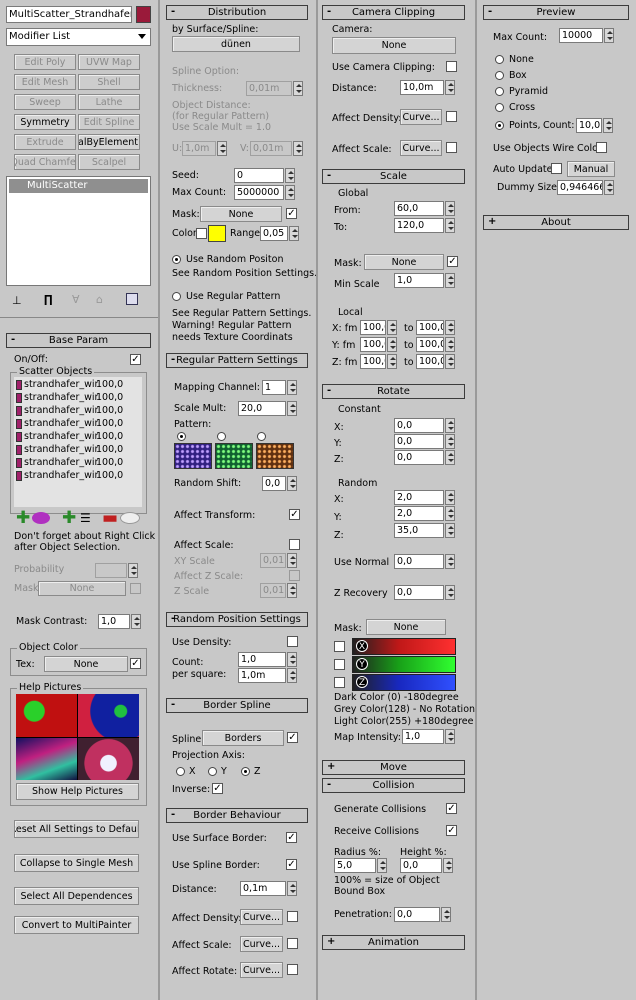  Describe the element at coordinates (262, 659) in the screenshot. I see `count-field: 1,0` at that location.